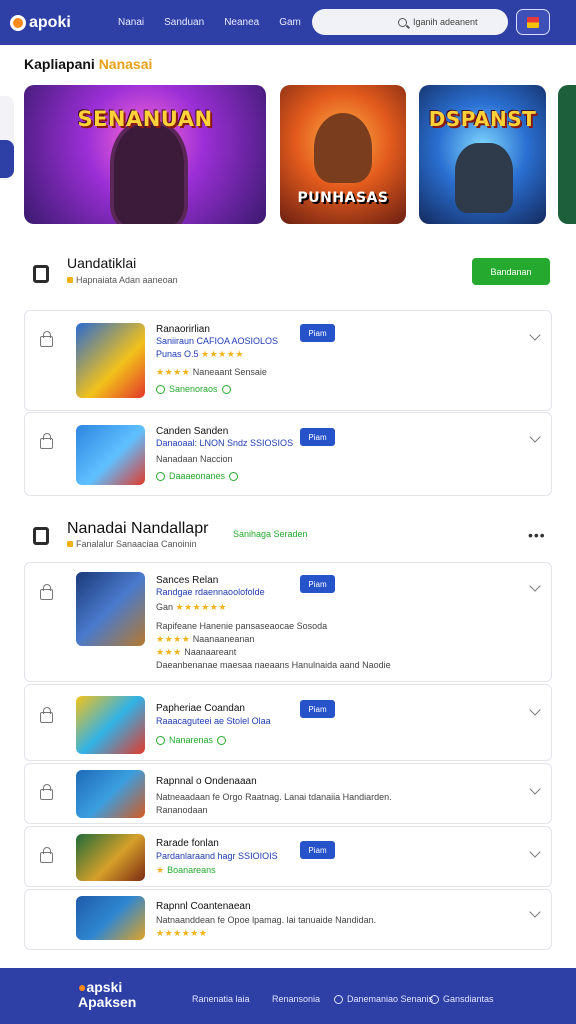  What do you see at coordinates (343, 198) in the screenshot?
I see `banner-title: PUNHASAS` at bounding box center [343, 198].